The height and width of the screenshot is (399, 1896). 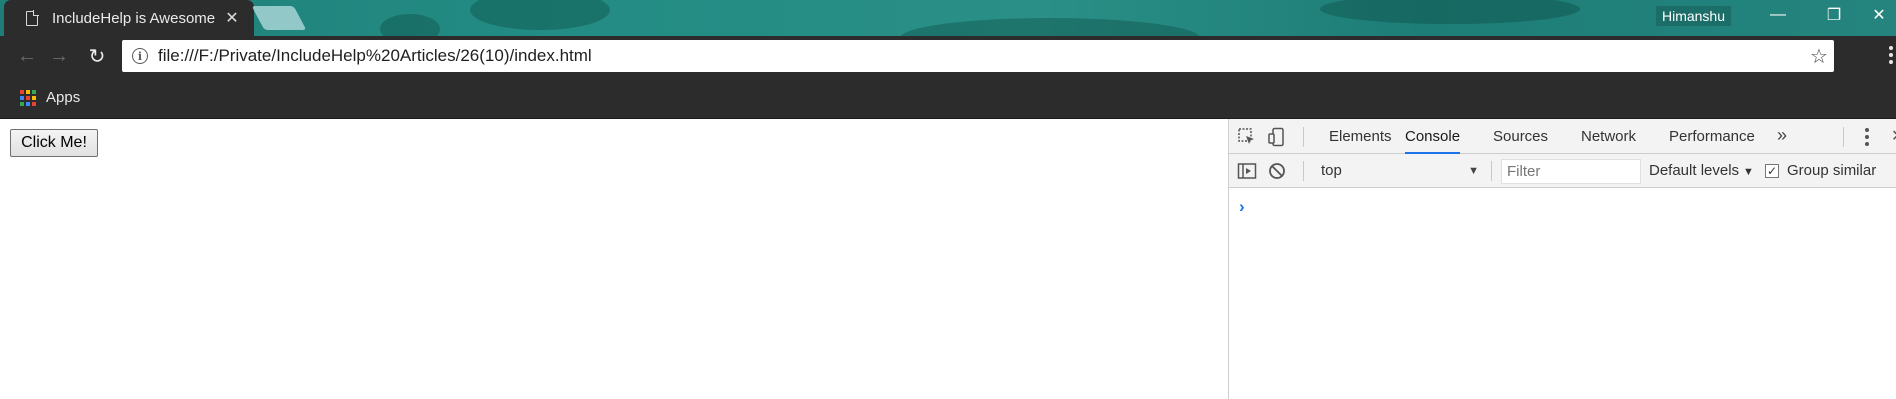 What do you see at coordinates (1360, 136) in the screenshot?
I see `tab-elements: Elements` at bounding box center [1360, 136].